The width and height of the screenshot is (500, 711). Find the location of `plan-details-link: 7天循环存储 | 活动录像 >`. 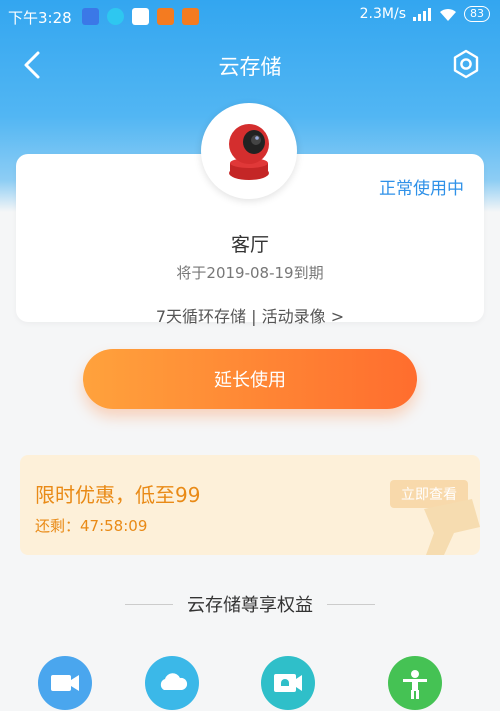

plan-details-link: 7天循环存储 | 活动录像 > is located at coordinates (250, 315).